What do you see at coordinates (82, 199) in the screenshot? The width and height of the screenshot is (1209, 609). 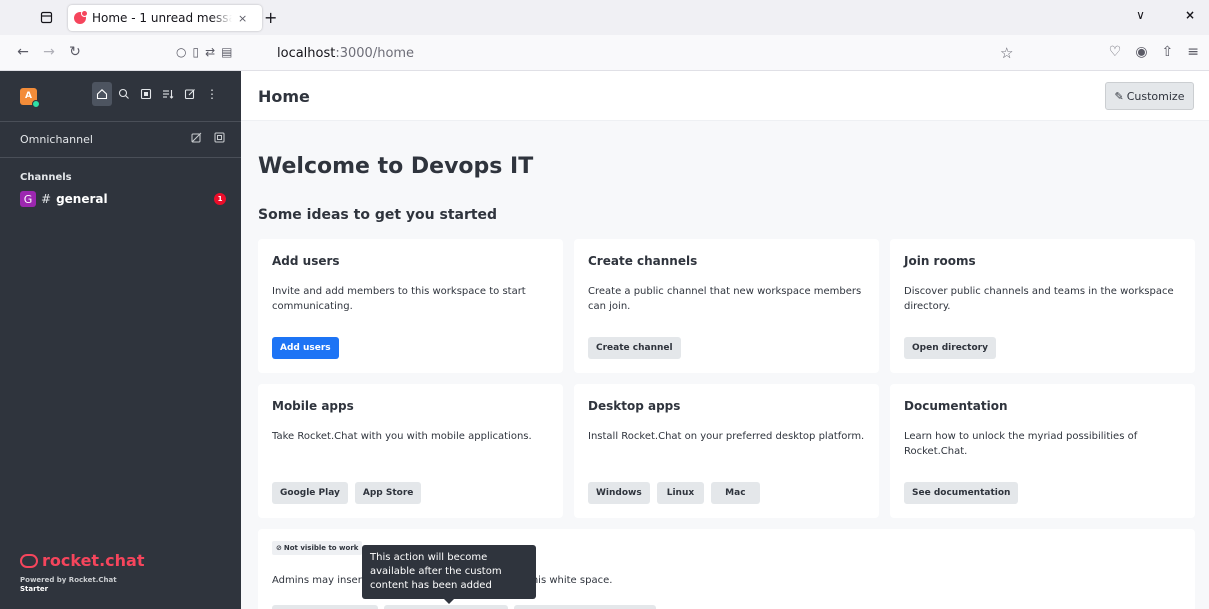 I see `room-name: general` at bounding box center [82, 199].